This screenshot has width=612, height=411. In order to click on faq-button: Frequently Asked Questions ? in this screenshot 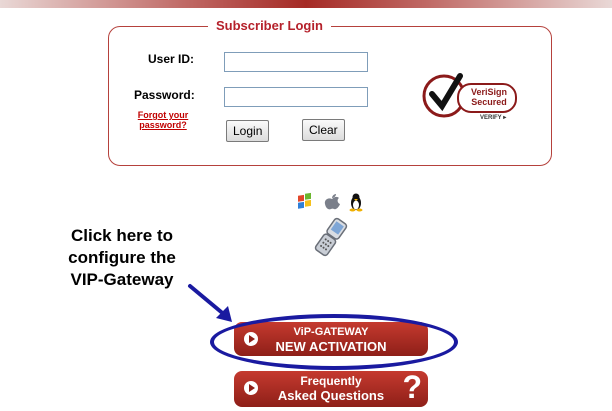, I will do `click(331, 388)`.